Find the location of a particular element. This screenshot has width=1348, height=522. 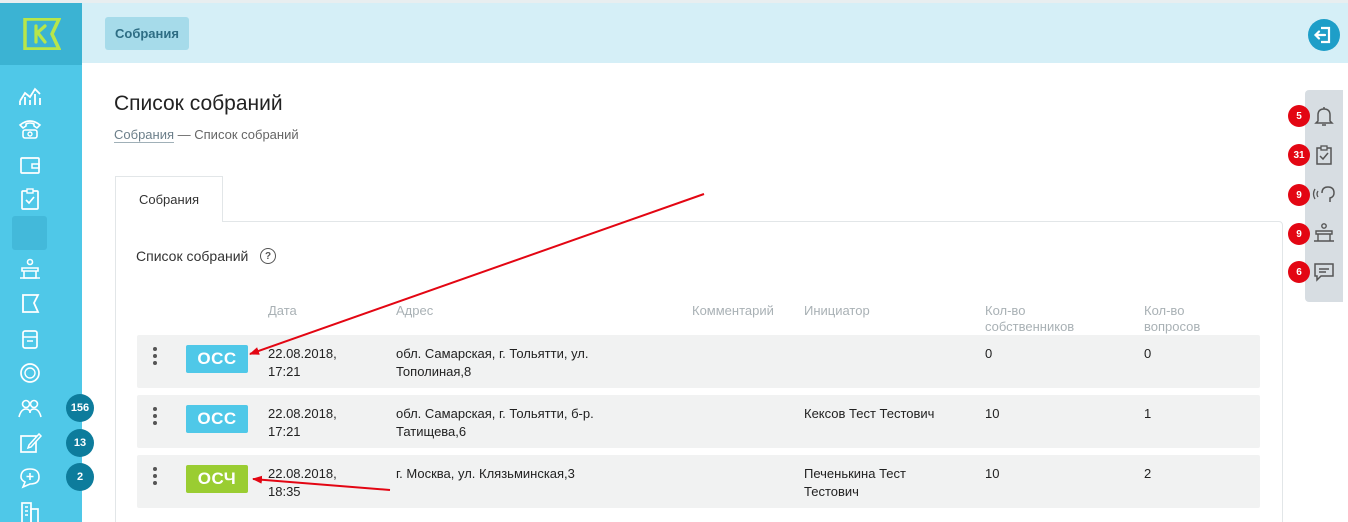

row-address-line2: Татищева,6 is located at coordinates (431, 431).